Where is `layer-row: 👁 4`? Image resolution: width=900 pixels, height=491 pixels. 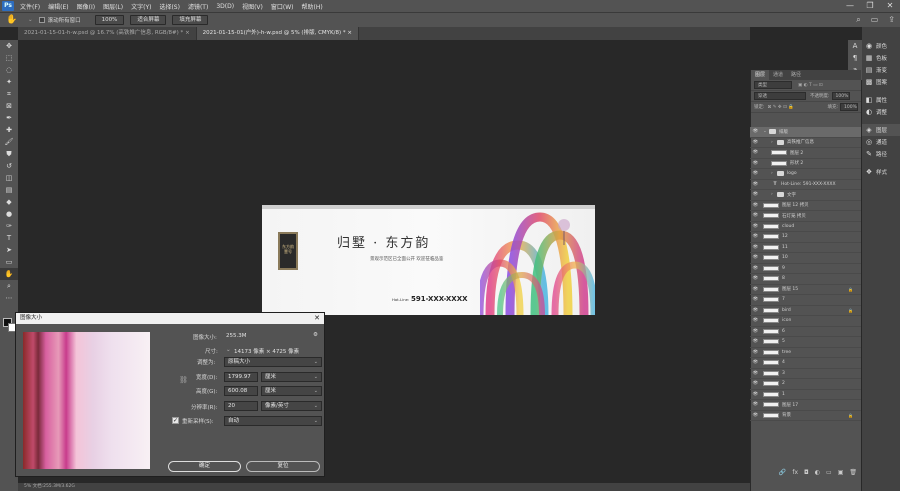 layer-row: 👁 4 is located at coordinates (805, 363).